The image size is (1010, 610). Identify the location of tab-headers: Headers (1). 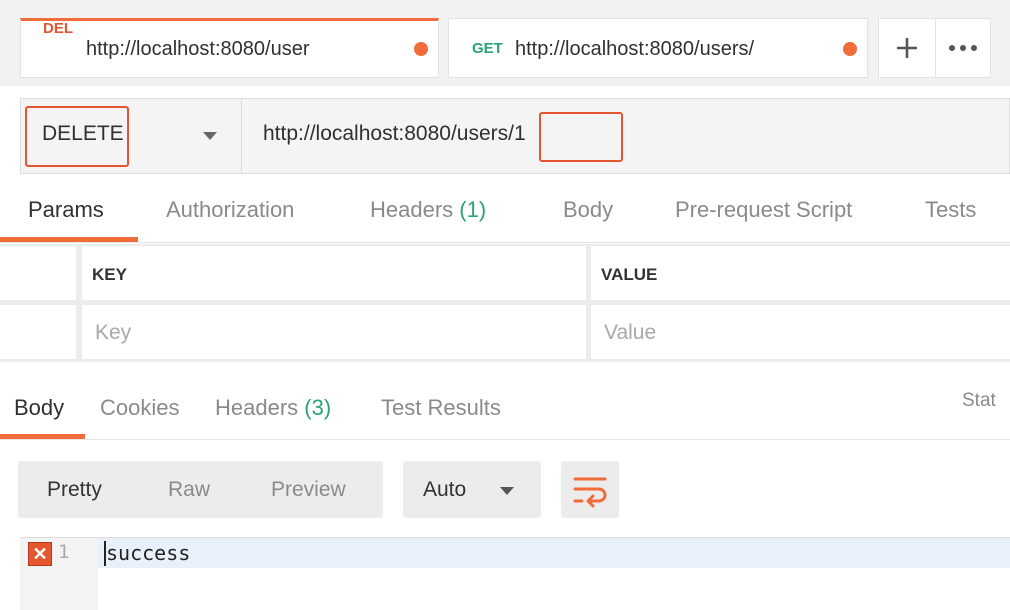
(428, 210).